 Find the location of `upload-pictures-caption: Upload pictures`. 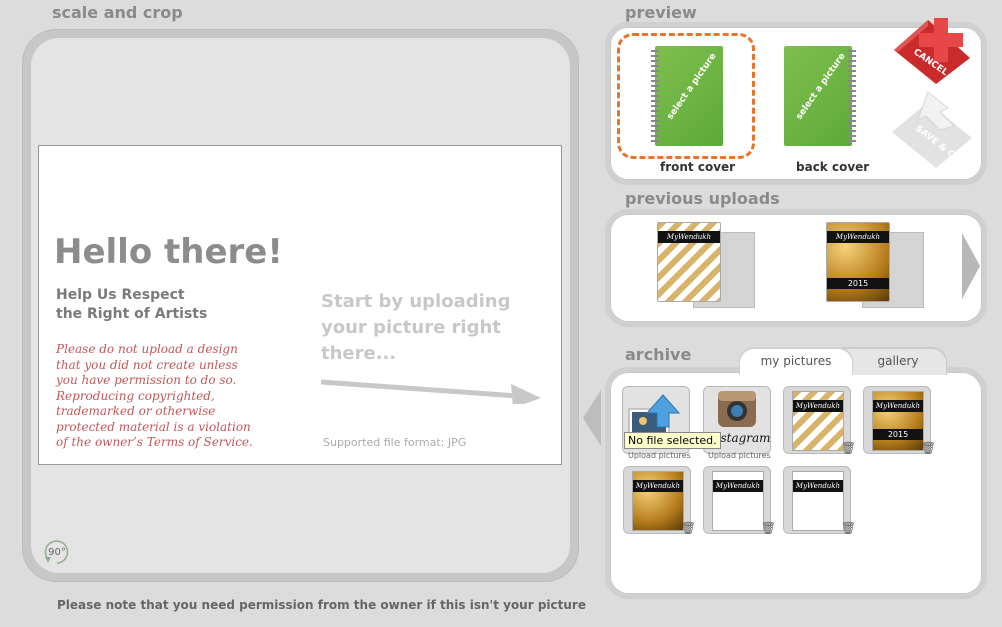

upload-pictures-caption: Upload pictures is located at coordinates (659, 455).